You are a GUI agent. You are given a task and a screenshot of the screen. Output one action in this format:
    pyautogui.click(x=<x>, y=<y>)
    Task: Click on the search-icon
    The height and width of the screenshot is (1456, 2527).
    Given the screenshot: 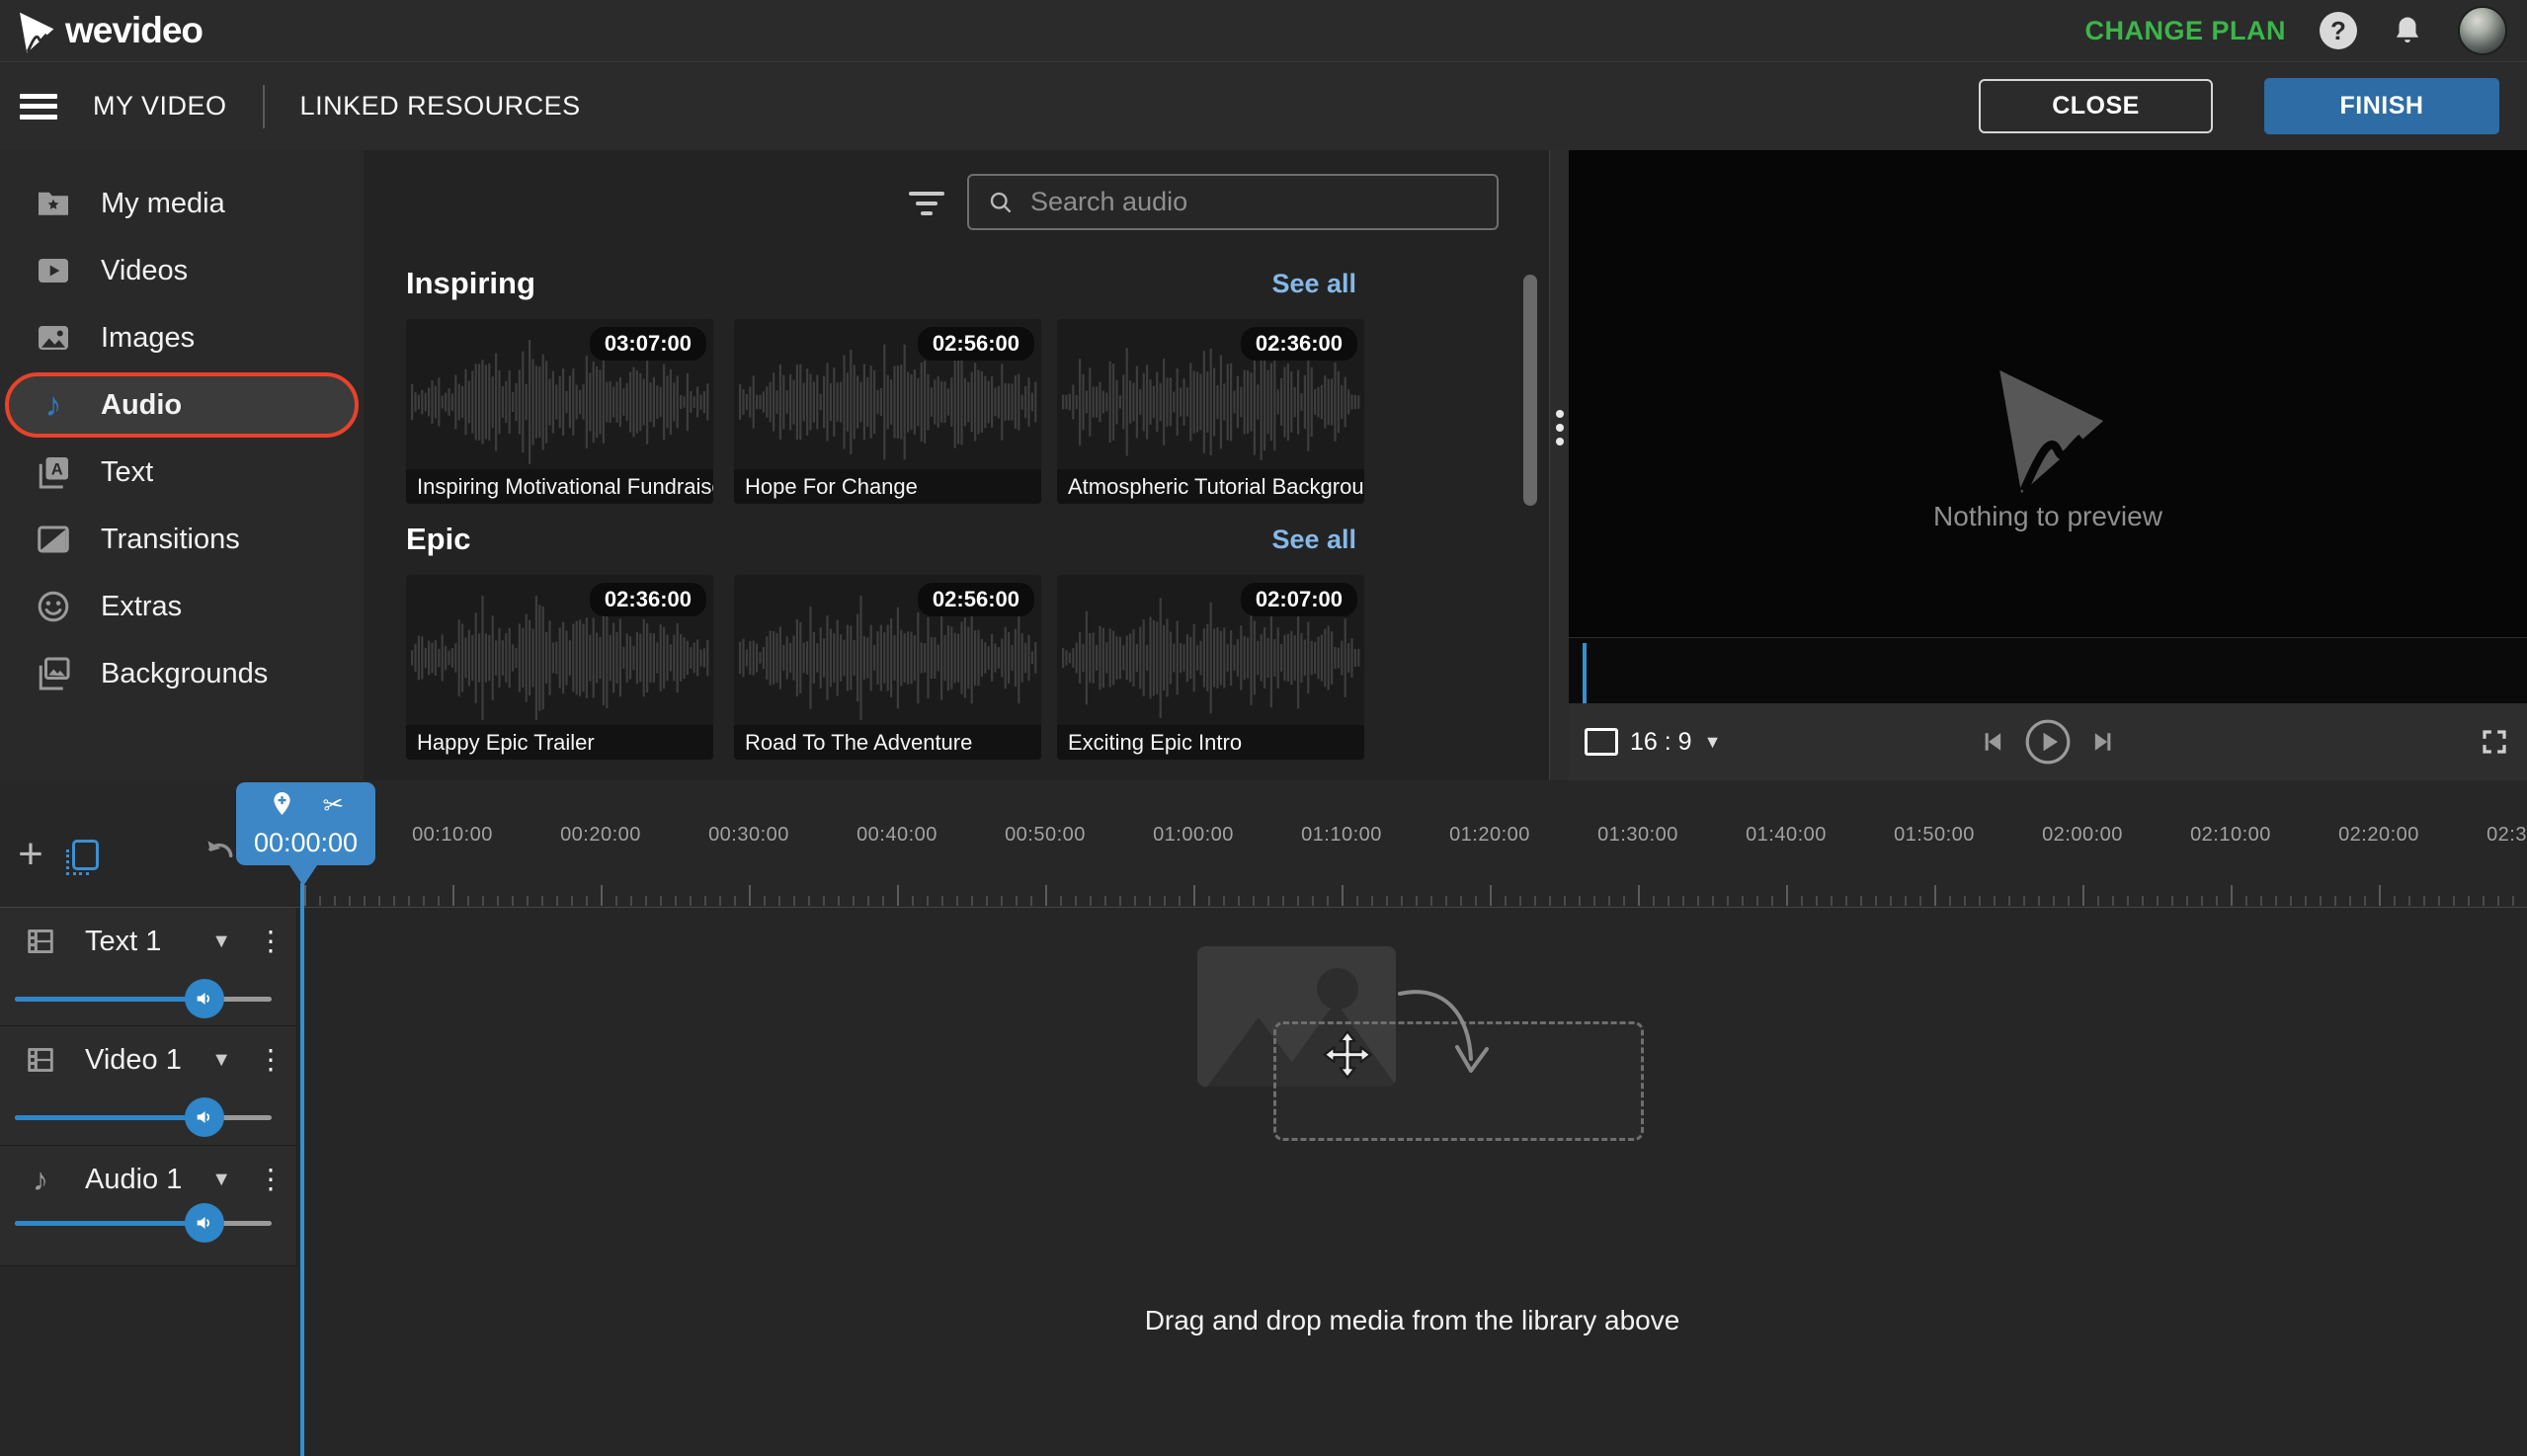 What is the action you would take?
    pyautogui.click(x=1001, y=202)
    